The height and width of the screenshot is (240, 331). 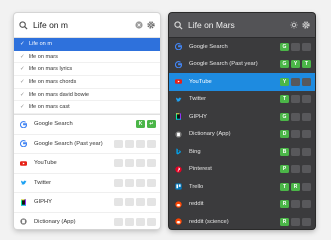 I want to click on engine-item-twitter: Twitter, so click(x=87, y=184).